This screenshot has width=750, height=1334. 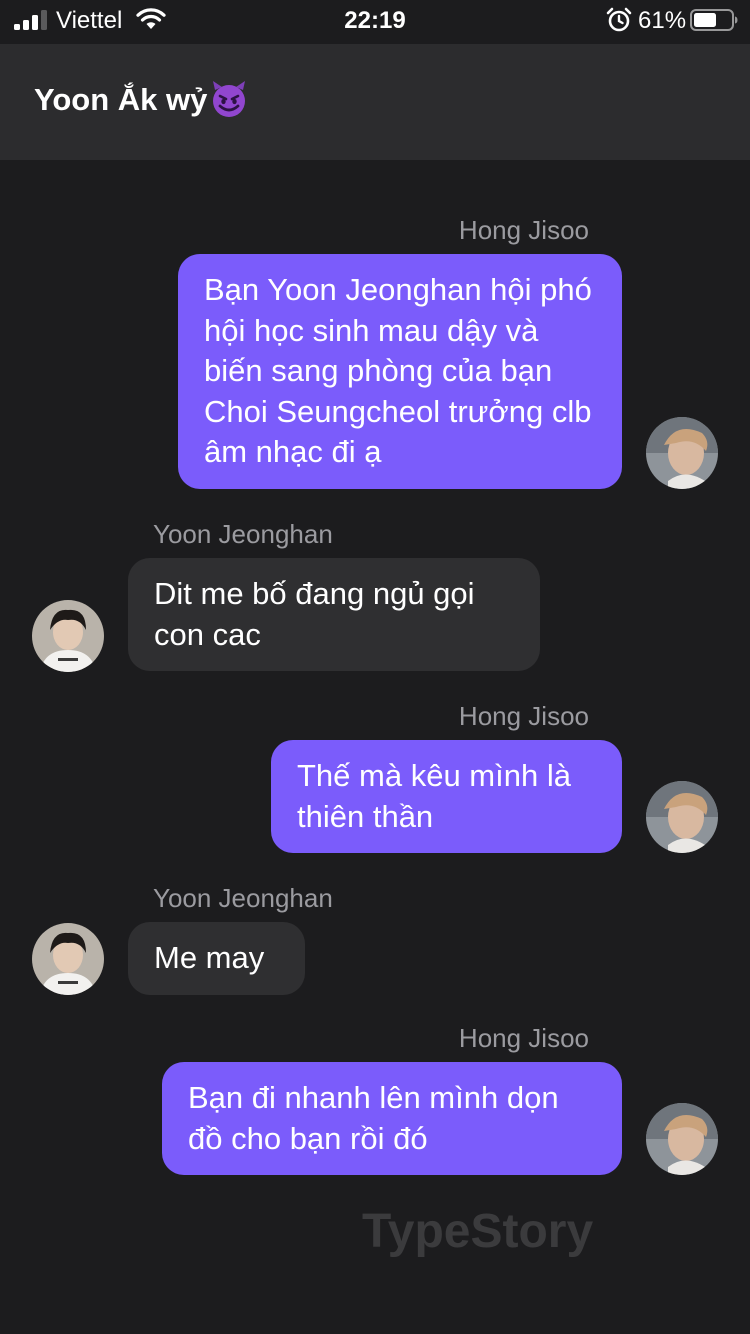 What do you see at coordinates (209, 957) in the screenshot?
I see `message-text: Me may` at bounding box center [209, 957].